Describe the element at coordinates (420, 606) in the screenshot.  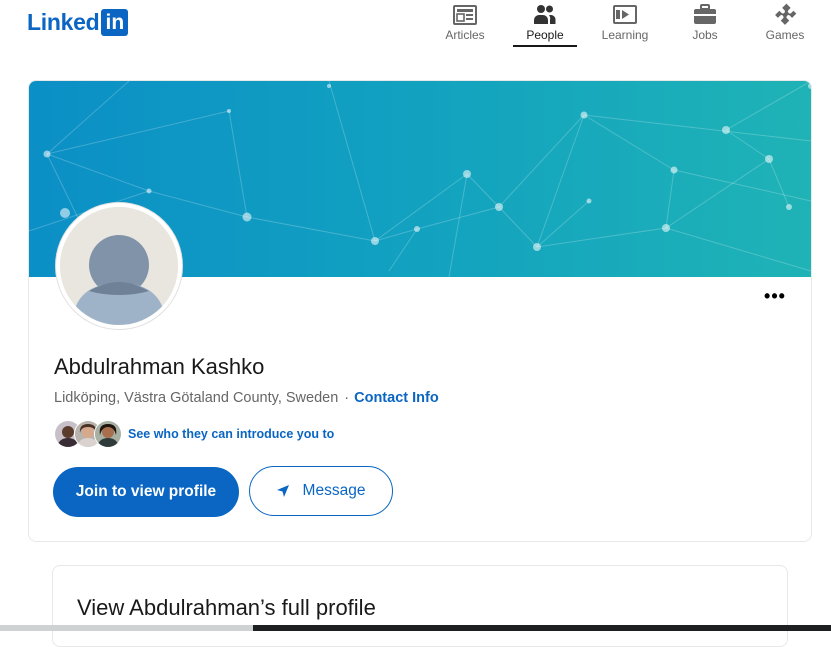
I see `full-profile-card: View Abdulrahman’s full profile` at that location.